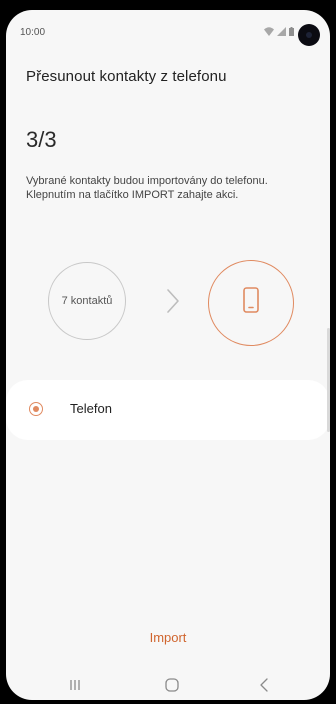  Describe the element at coordinates (172, 685) in the screenshot. I see `home-icon` at that location.